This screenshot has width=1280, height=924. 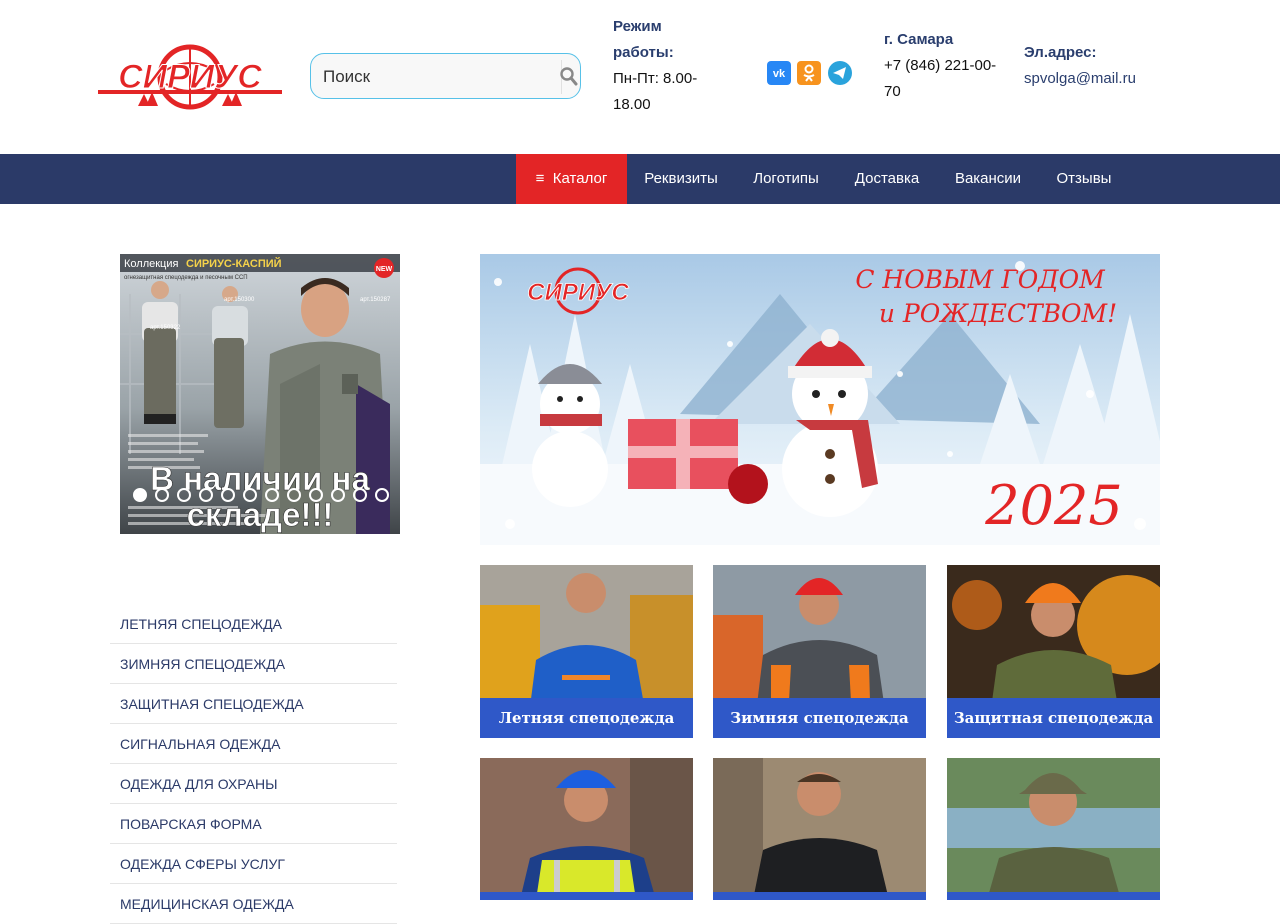 I want to click on category-item-signal: СИГНАЛЬНАЯ ОДЕЖДА, so click(x=253, y=744).